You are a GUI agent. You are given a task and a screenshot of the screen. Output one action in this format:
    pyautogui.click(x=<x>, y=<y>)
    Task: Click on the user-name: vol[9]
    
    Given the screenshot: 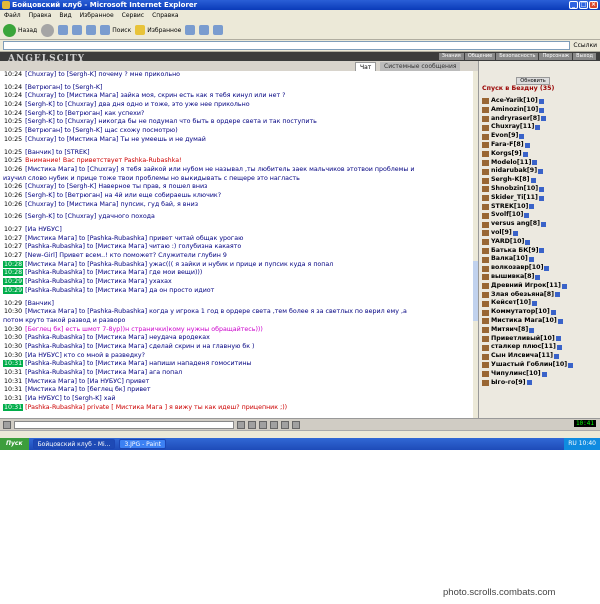 What is the action you would take?
    pyautogui.click(x=501, y=233)
    